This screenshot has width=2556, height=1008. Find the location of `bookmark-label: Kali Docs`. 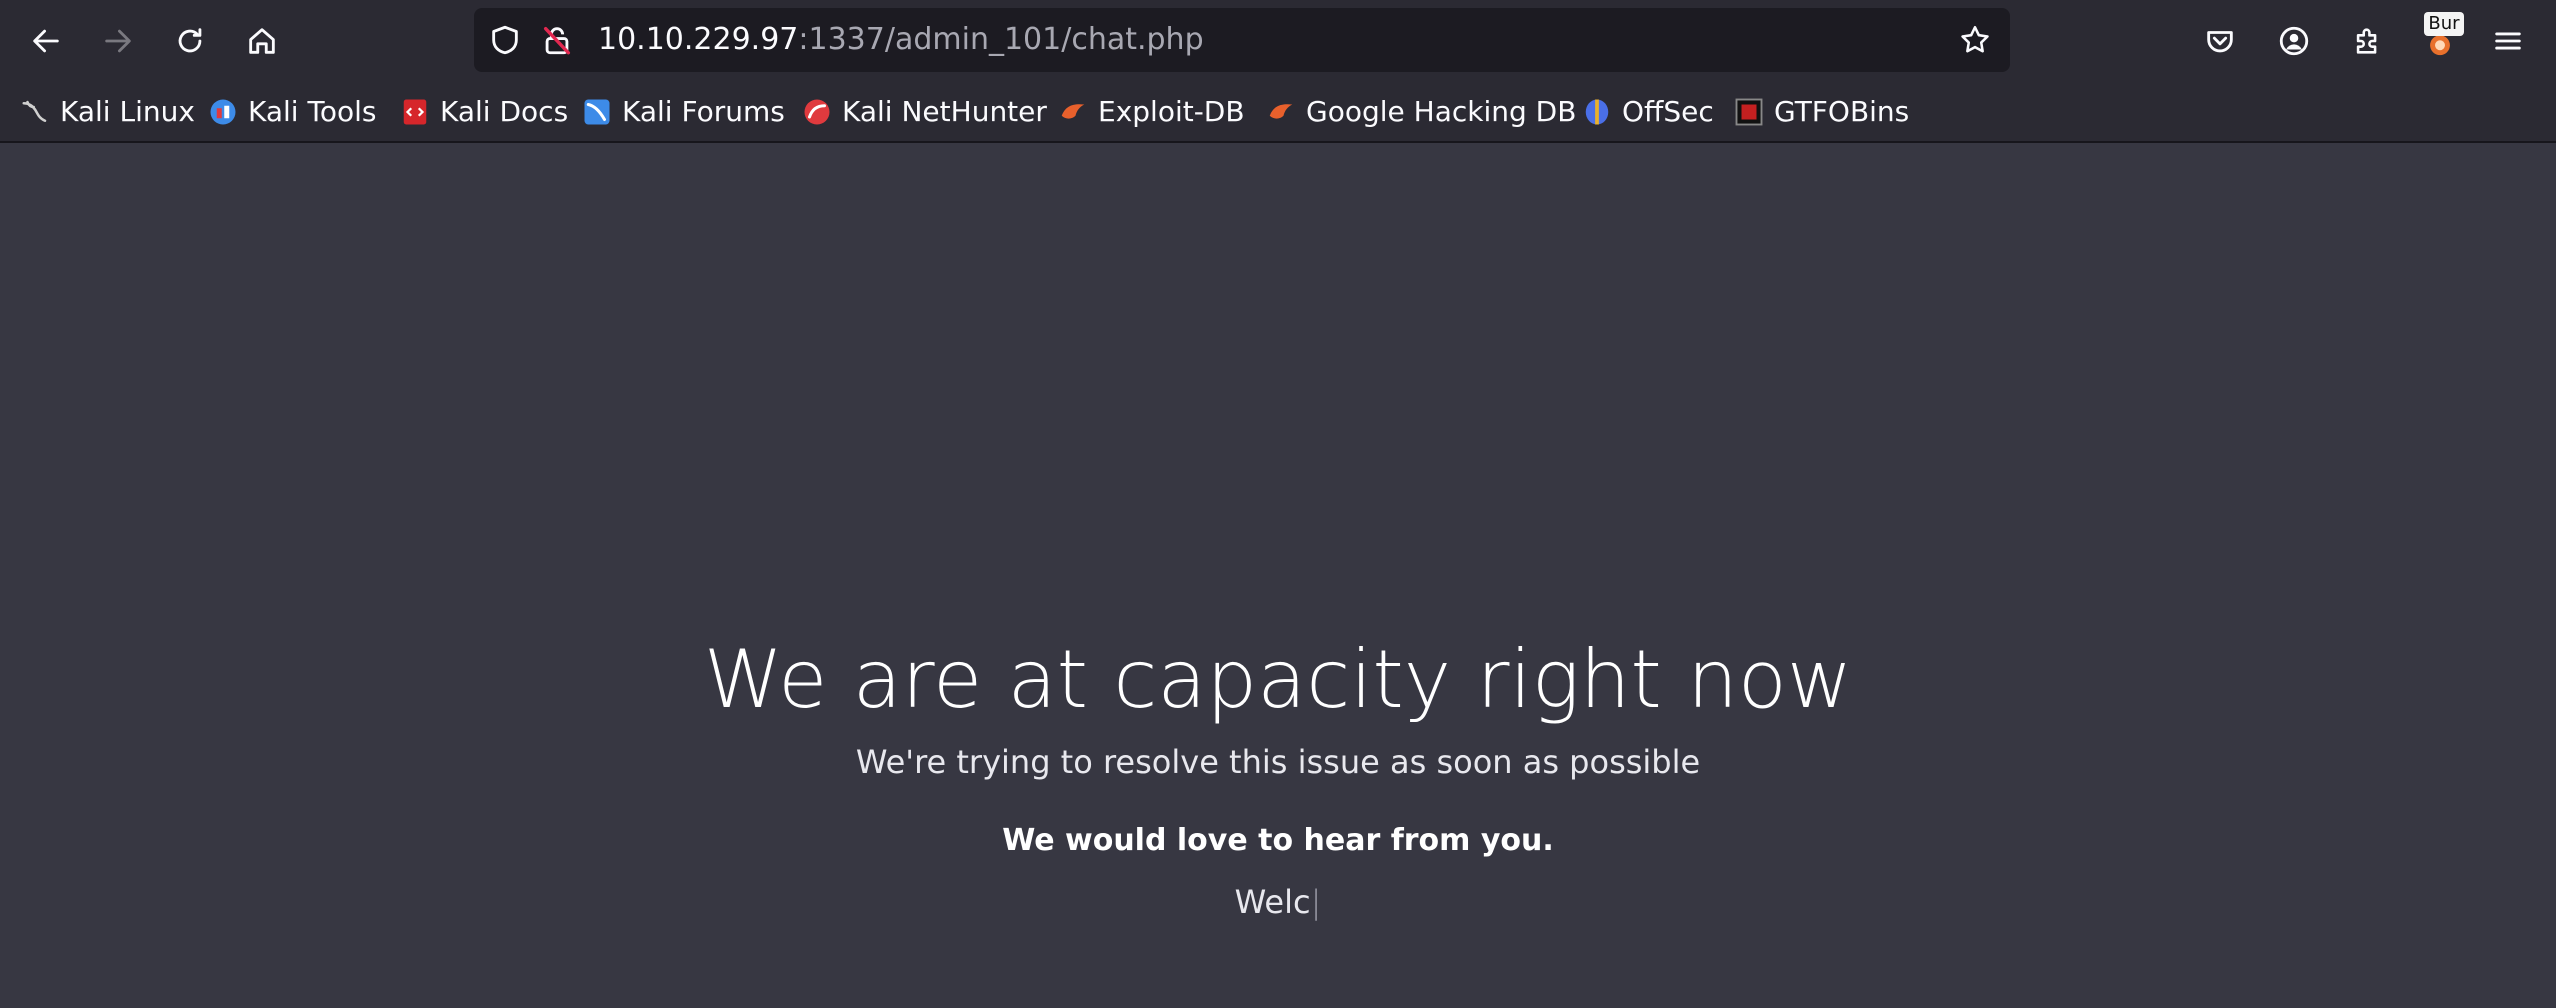

bookmark-label: Kali Docs is located at coordinates (504, 111).